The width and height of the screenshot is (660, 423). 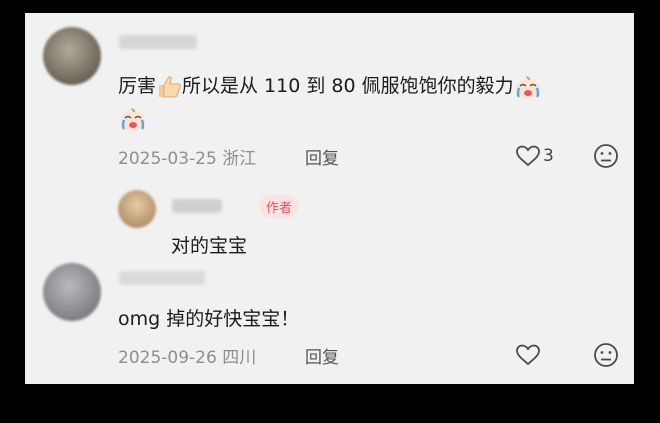 What do you see at coordinates (548, 156) in the screenshot?
I see `like-count: 3` at bounding box center [548, 156].